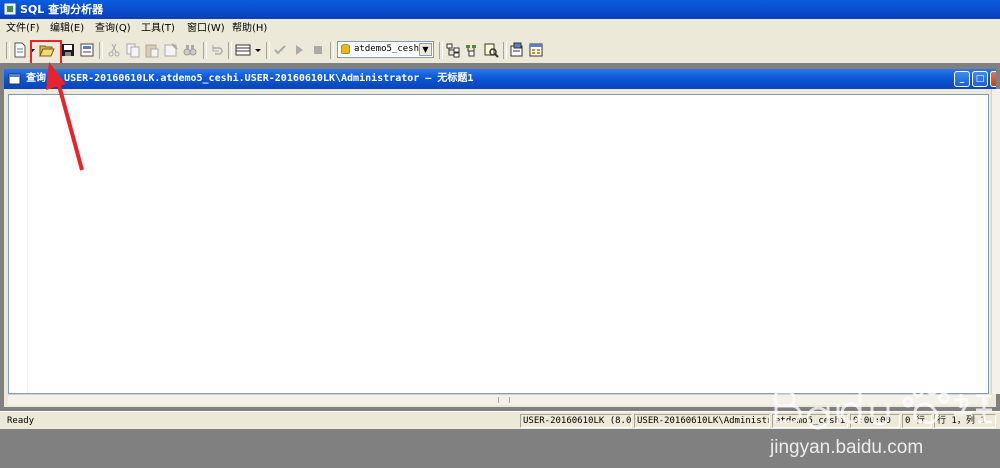 The width and height of the screenshot is (1000, 468). I want to click on menu-tools: 工具(T), so click(158, 29).